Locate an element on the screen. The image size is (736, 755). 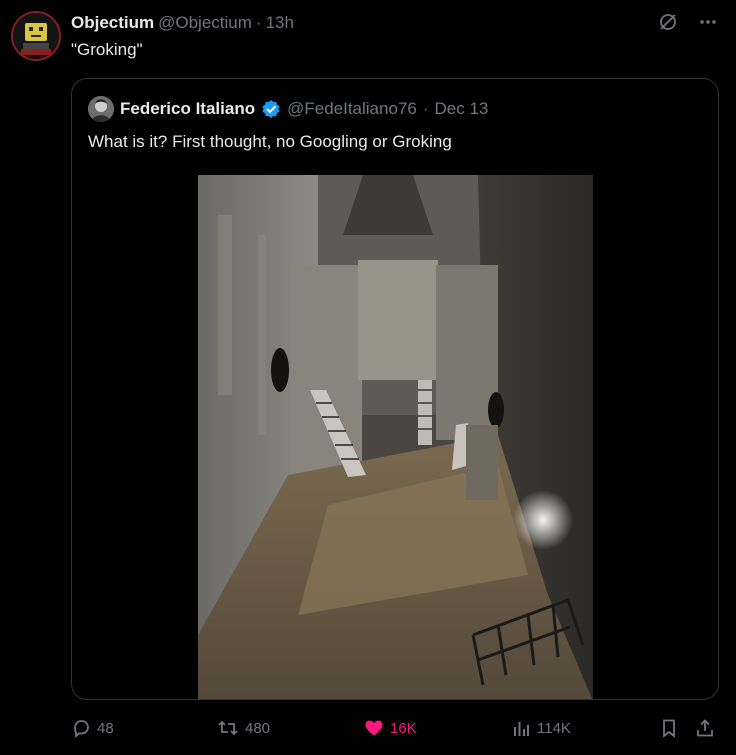
views-button: 114K is located at coordinates (541, 728).